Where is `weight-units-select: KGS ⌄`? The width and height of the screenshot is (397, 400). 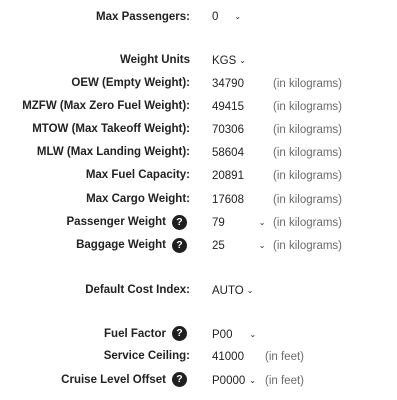
weight-units-select: KGS ⌄ is located at coordinates (229, 61).